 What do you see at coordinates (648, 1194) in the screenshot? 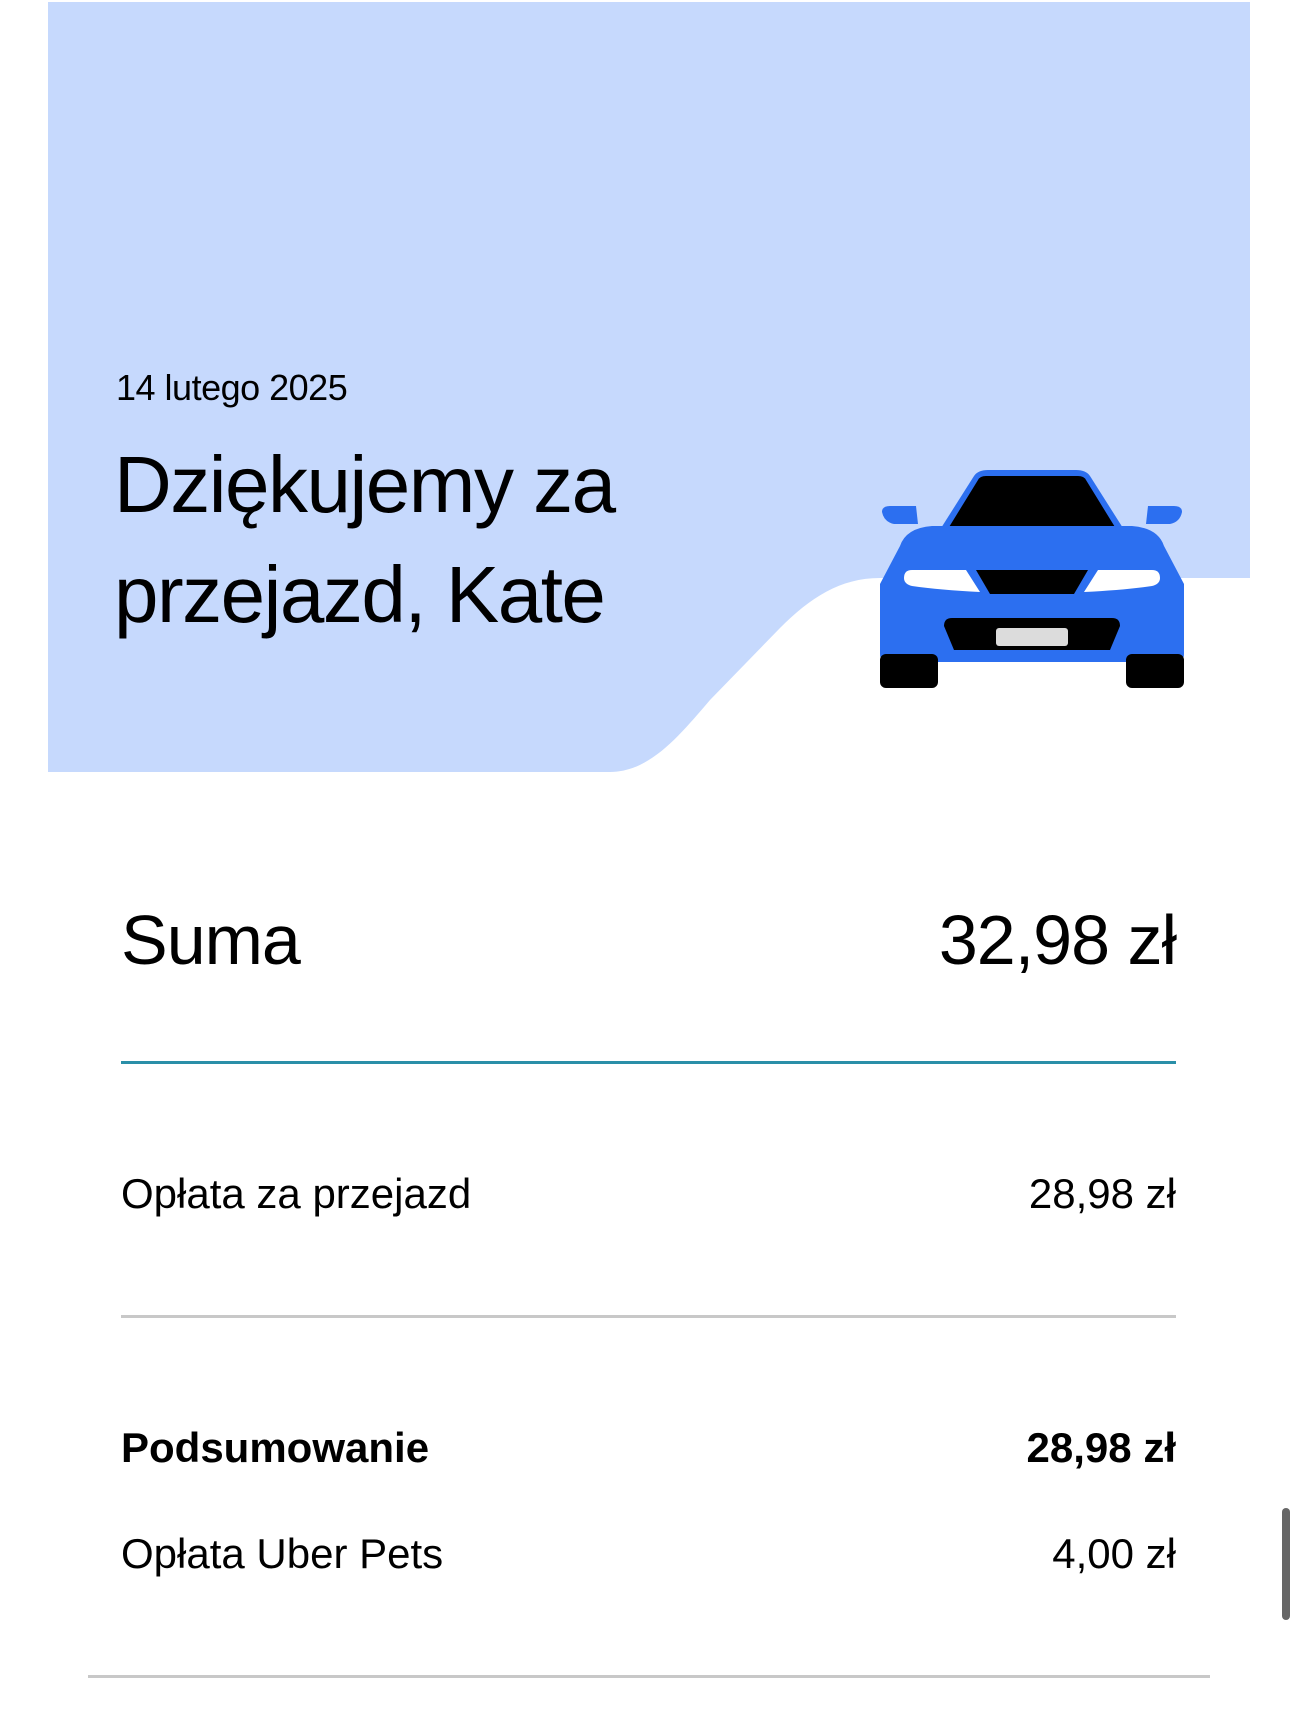
I see `fare-row: Opłata za przejazd 28,98 zł` at bounding box center [648, 1194].